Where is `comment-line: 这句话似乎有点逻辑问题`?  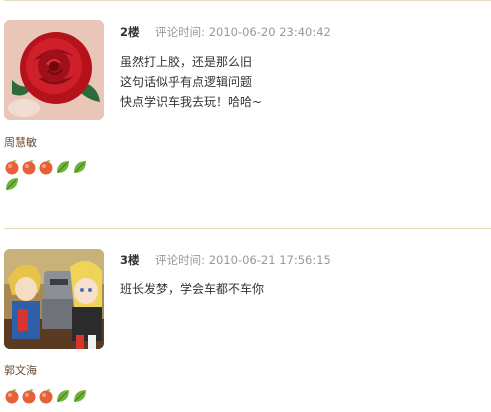
comment-line: 这句话似乎有点逻辑问题 is located at coordinates (186, 82).